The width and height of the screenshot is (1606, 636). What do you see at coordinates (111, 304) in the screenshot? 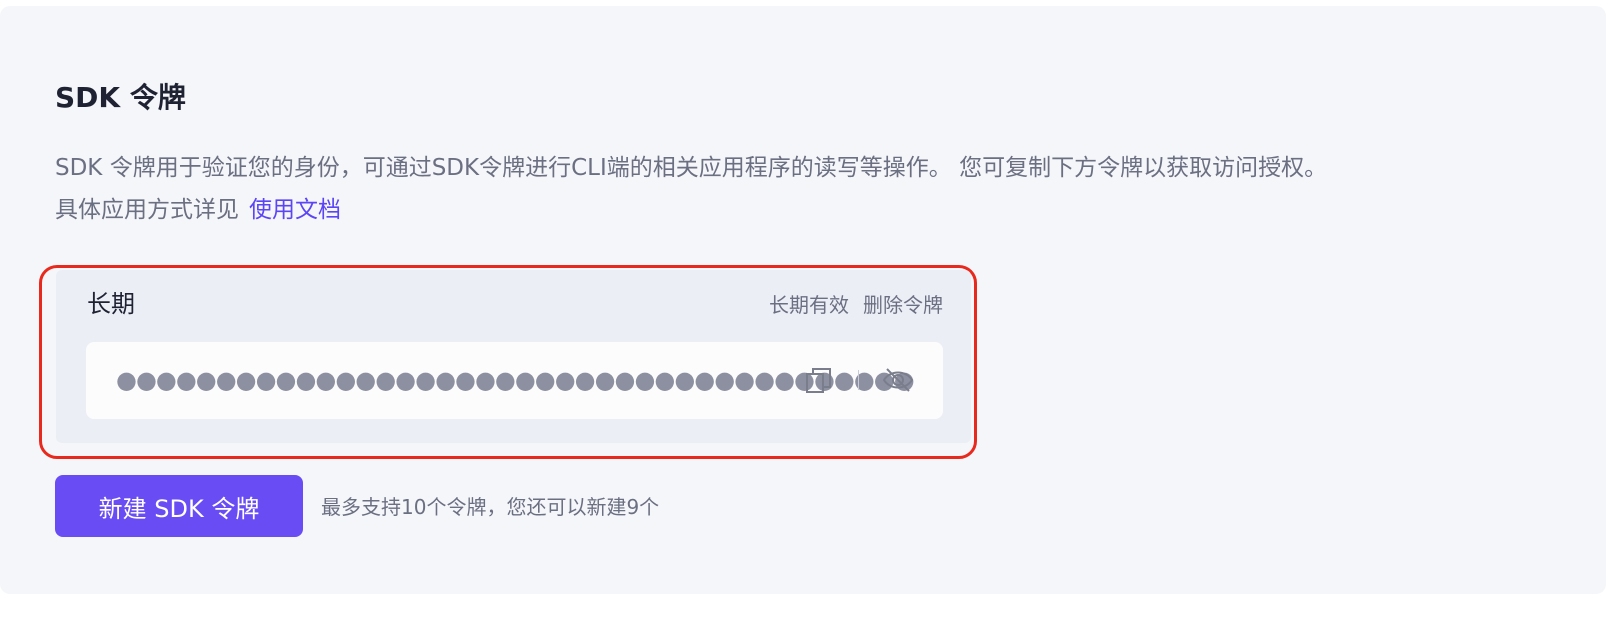
I see `token-name: 长期` at bounding box center [111, 304].